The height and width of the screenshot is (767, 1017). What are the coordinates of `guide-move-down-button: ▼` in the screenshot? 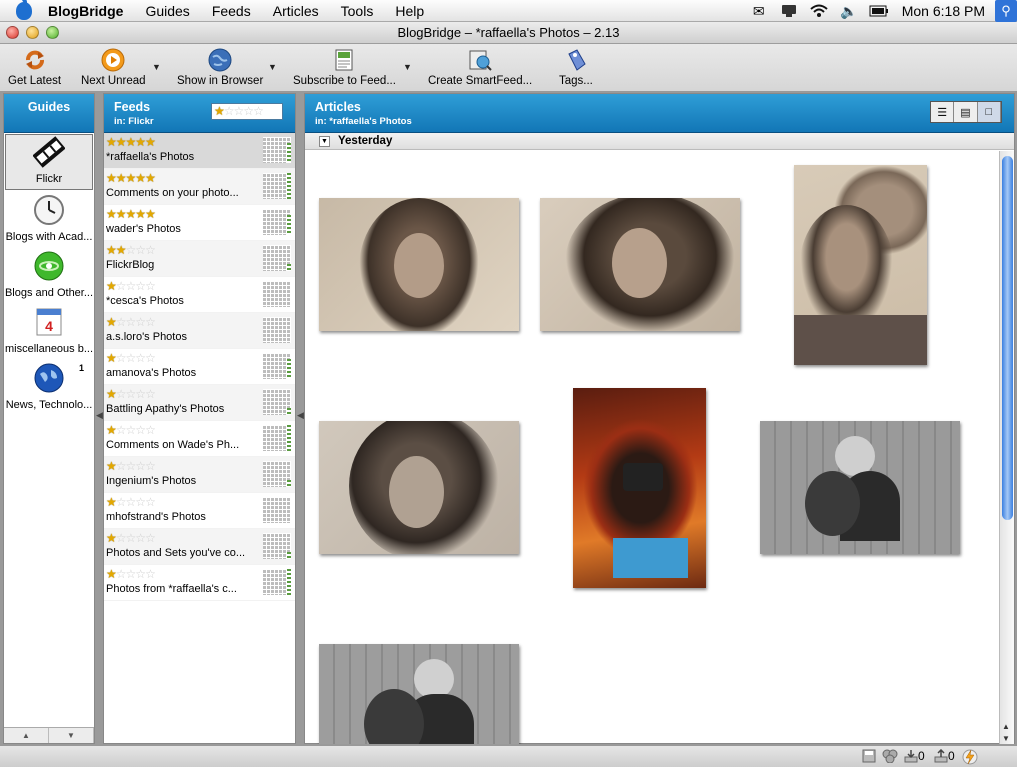 It's located at (71, 735).